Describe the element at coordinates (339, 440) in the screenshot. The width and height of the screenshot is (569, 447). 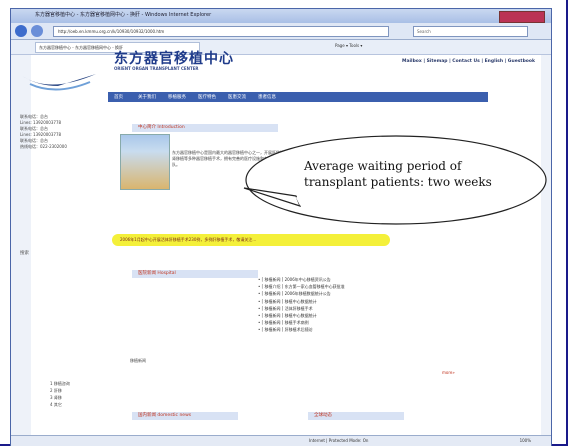
I see `status-text: Internet | Protected Mode: On` at that location.